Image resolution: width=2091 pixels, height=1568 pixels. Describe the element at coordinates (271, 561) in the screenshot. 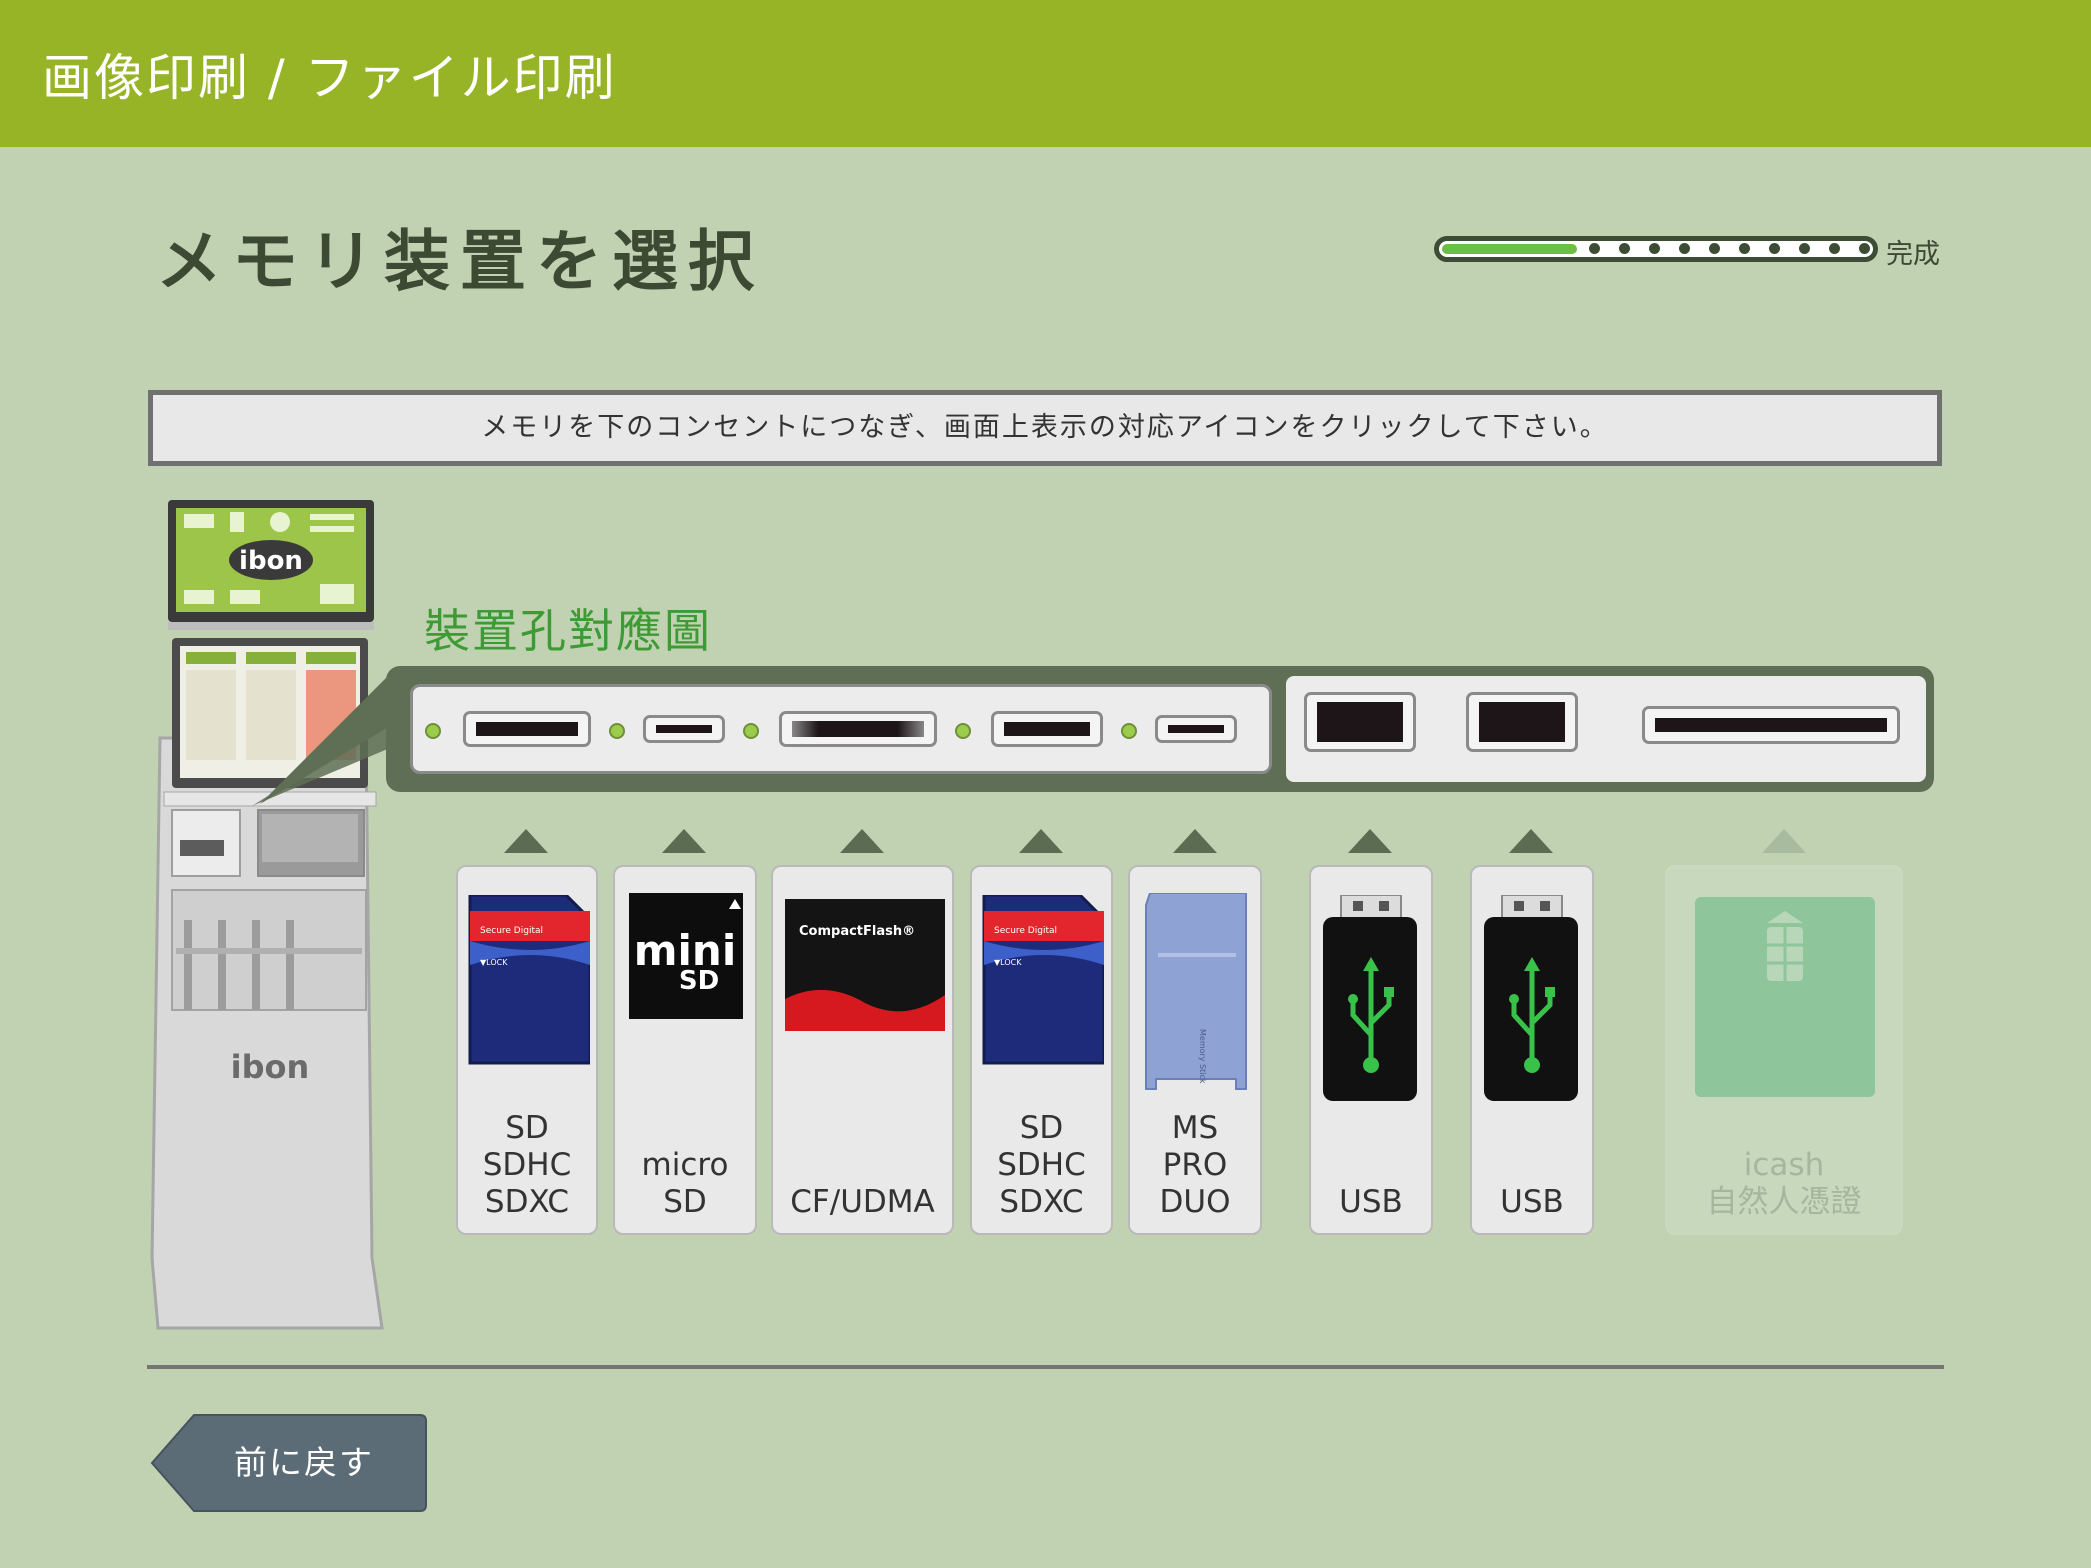

I see `kiosk-logo-top: ibon` at that location.